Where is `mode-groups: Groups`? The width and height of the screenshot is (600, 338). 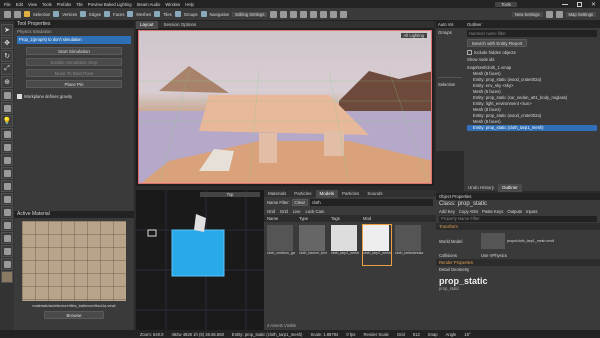
mode-groups: Groups is located at coordinates (191, 14).